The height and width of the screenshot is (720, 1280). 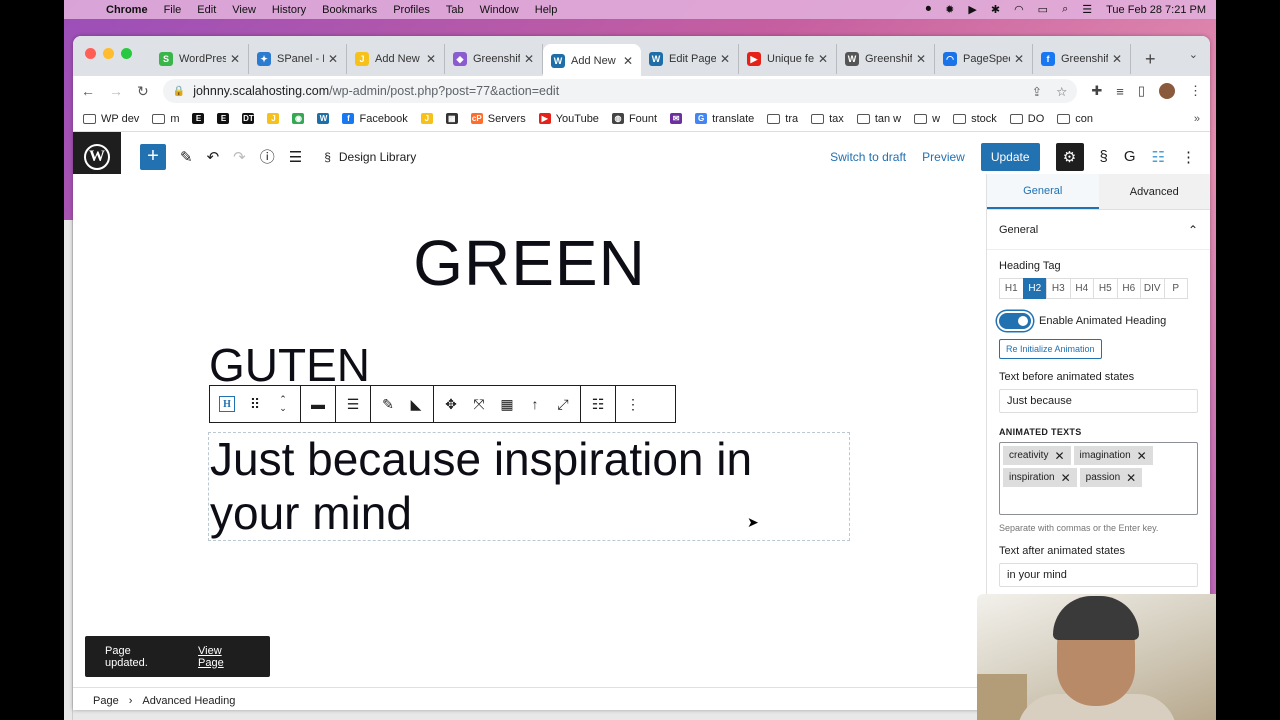 I want to click on move-arrows-icon: ✥, so click(x=451, y=404).